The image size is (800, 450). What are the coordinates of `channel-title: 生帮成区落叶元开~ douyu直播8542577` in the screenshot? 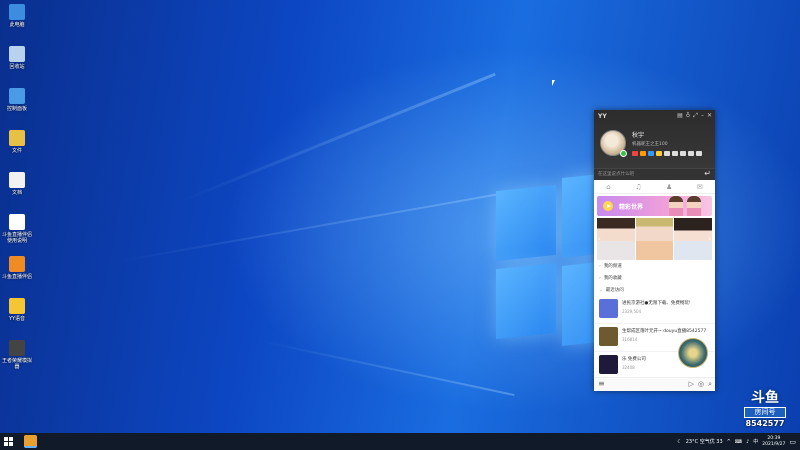 It's located at (664, 331).